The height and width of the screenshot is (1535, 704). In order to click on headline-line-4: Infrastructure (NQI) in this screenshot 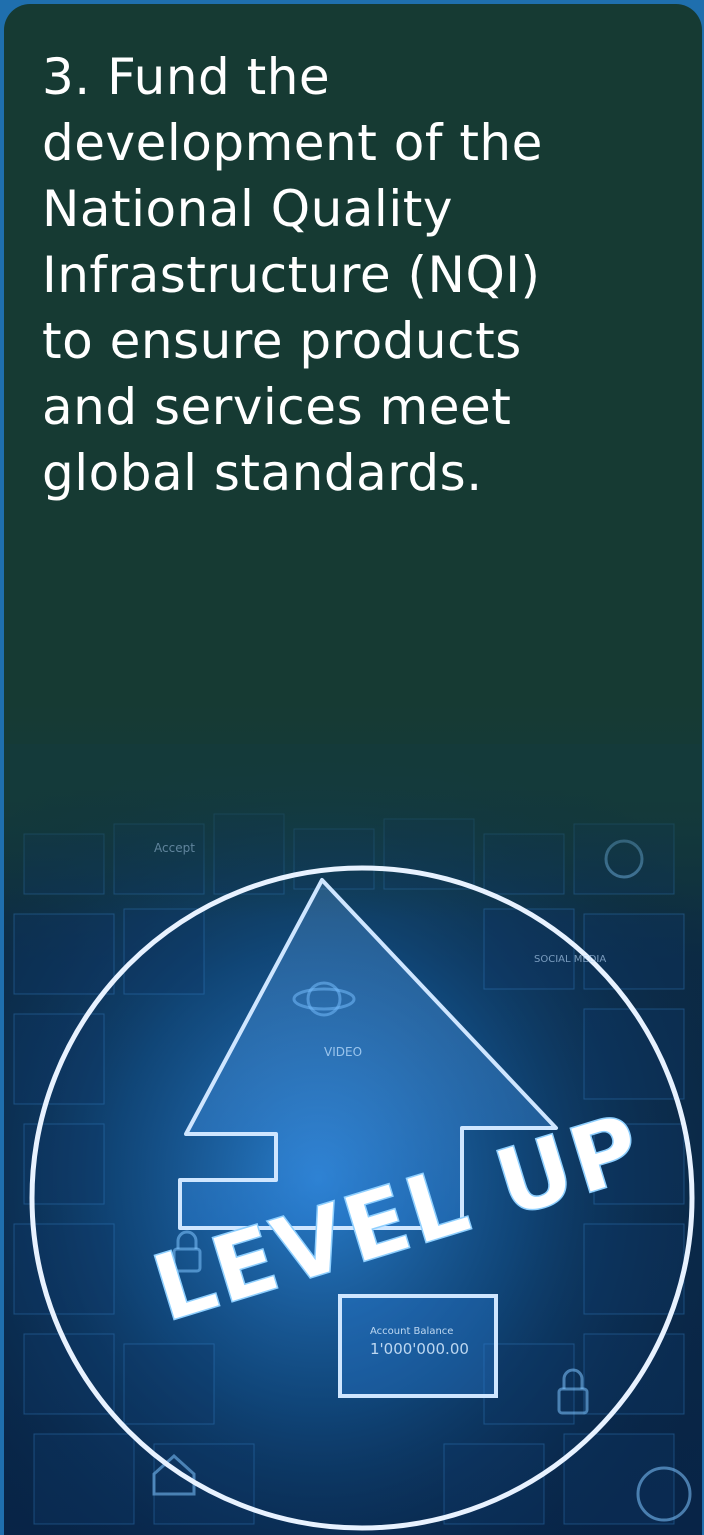, I will do `click(291, 275)`.